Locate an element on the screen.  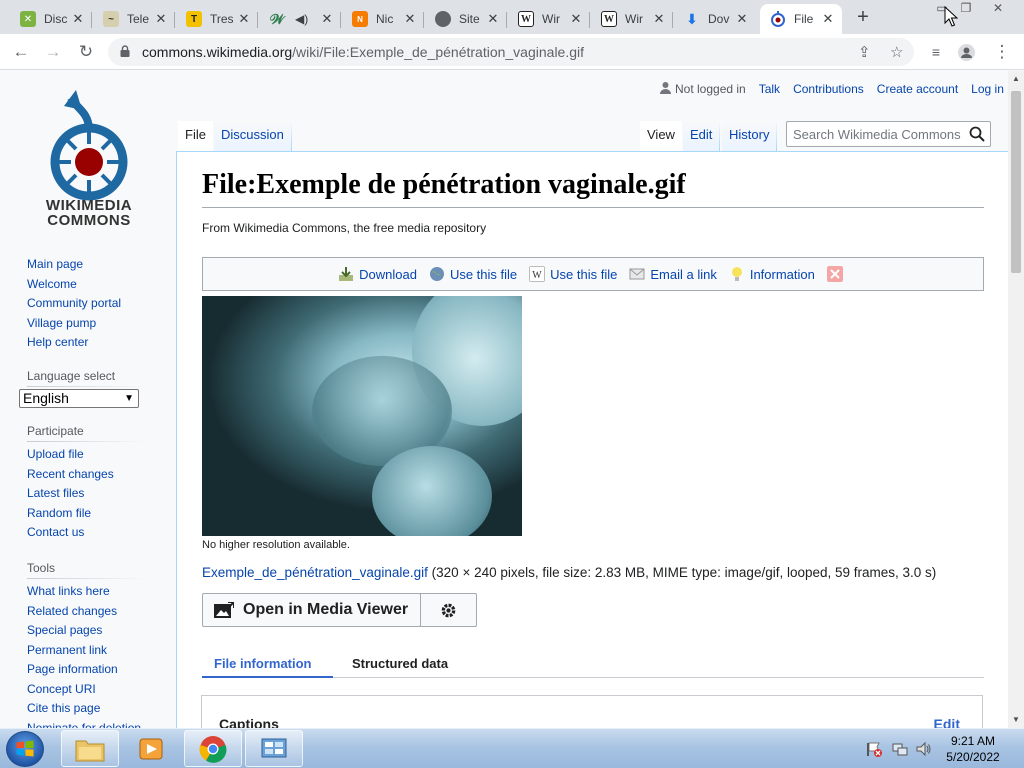
reading-list-icon: ≡ is located at coordinates (936, 52).